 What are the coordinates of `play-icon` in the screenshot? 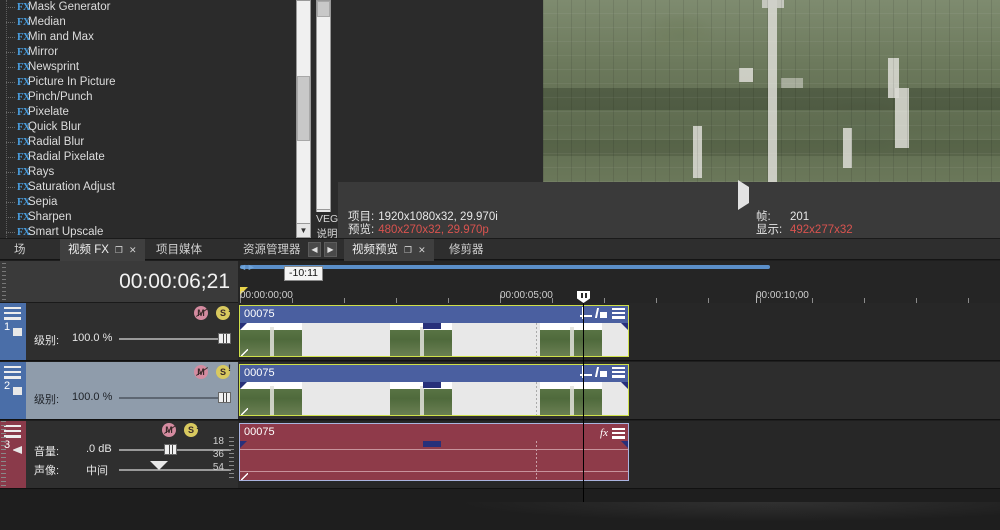 It's located at (743, 195).